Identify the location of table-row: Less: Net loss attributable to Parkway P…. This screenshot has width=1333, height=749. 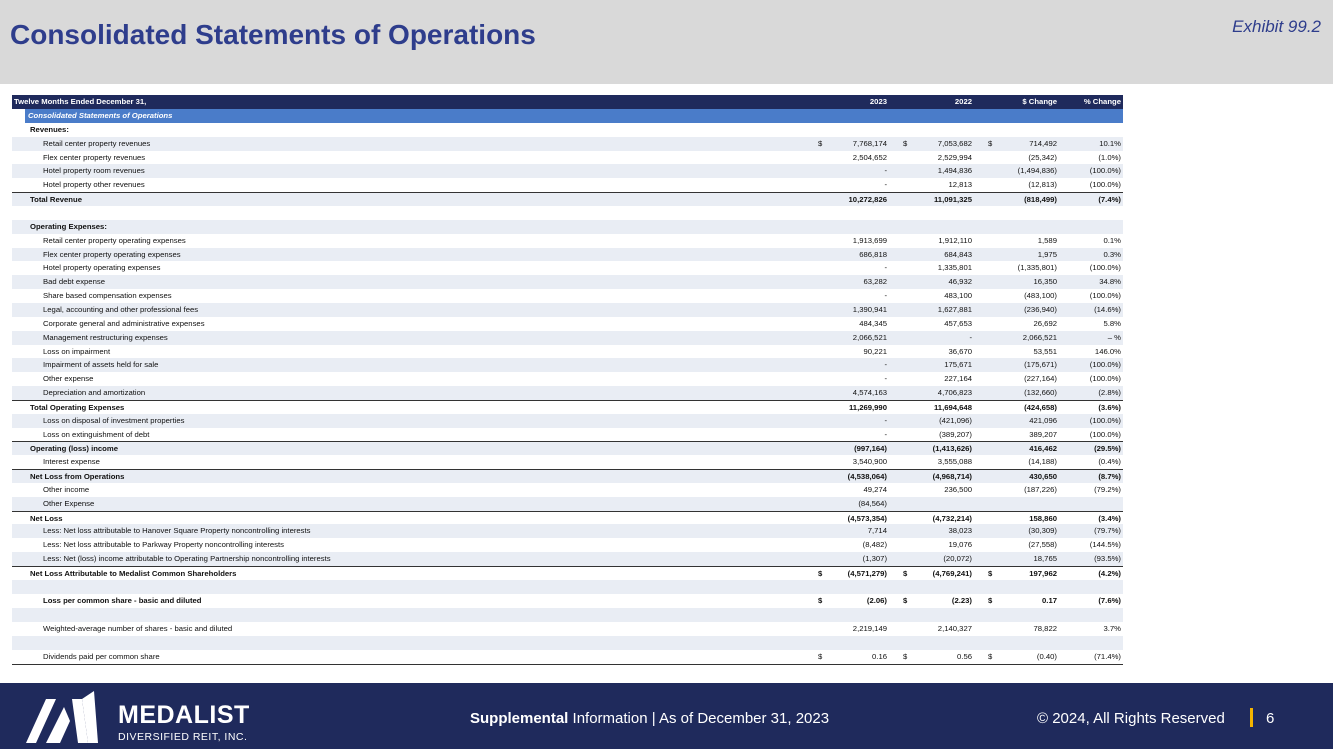
(567, 545).